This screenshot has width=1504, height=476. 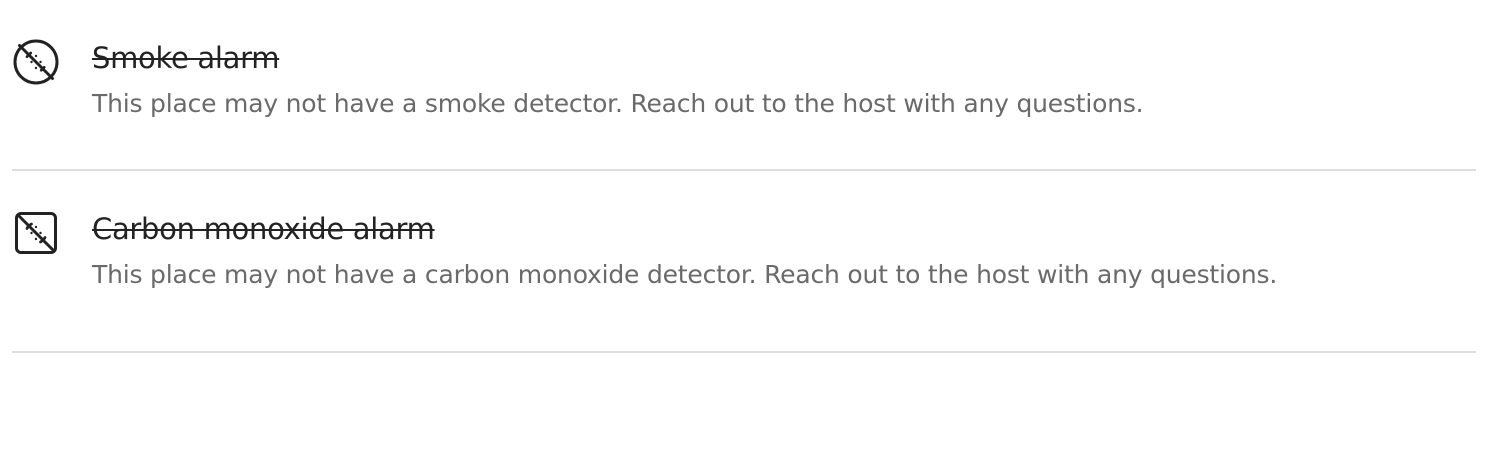 What do you see at coordinates (186, 58) in the screenshot?
I see `amenity-title: Smoke alarm` at bounding box center [186, 58].